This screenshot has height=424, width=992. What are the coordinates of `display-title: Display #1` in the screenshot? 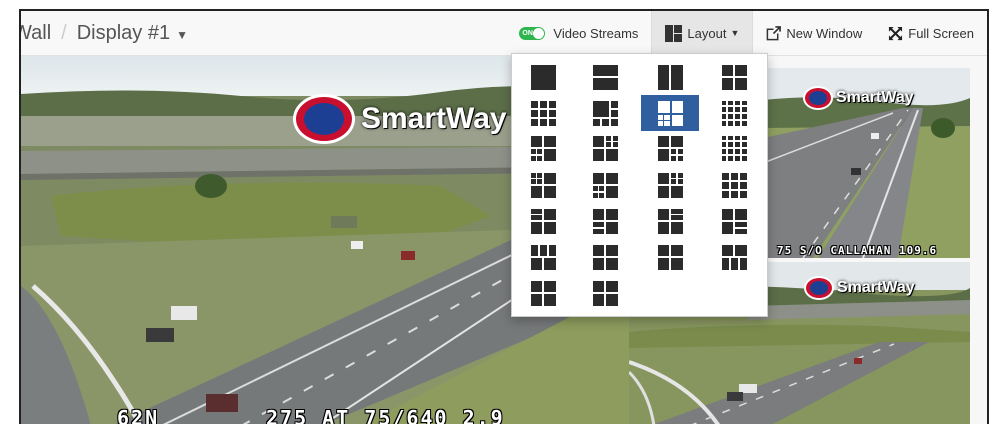 It's located at (123, 32).